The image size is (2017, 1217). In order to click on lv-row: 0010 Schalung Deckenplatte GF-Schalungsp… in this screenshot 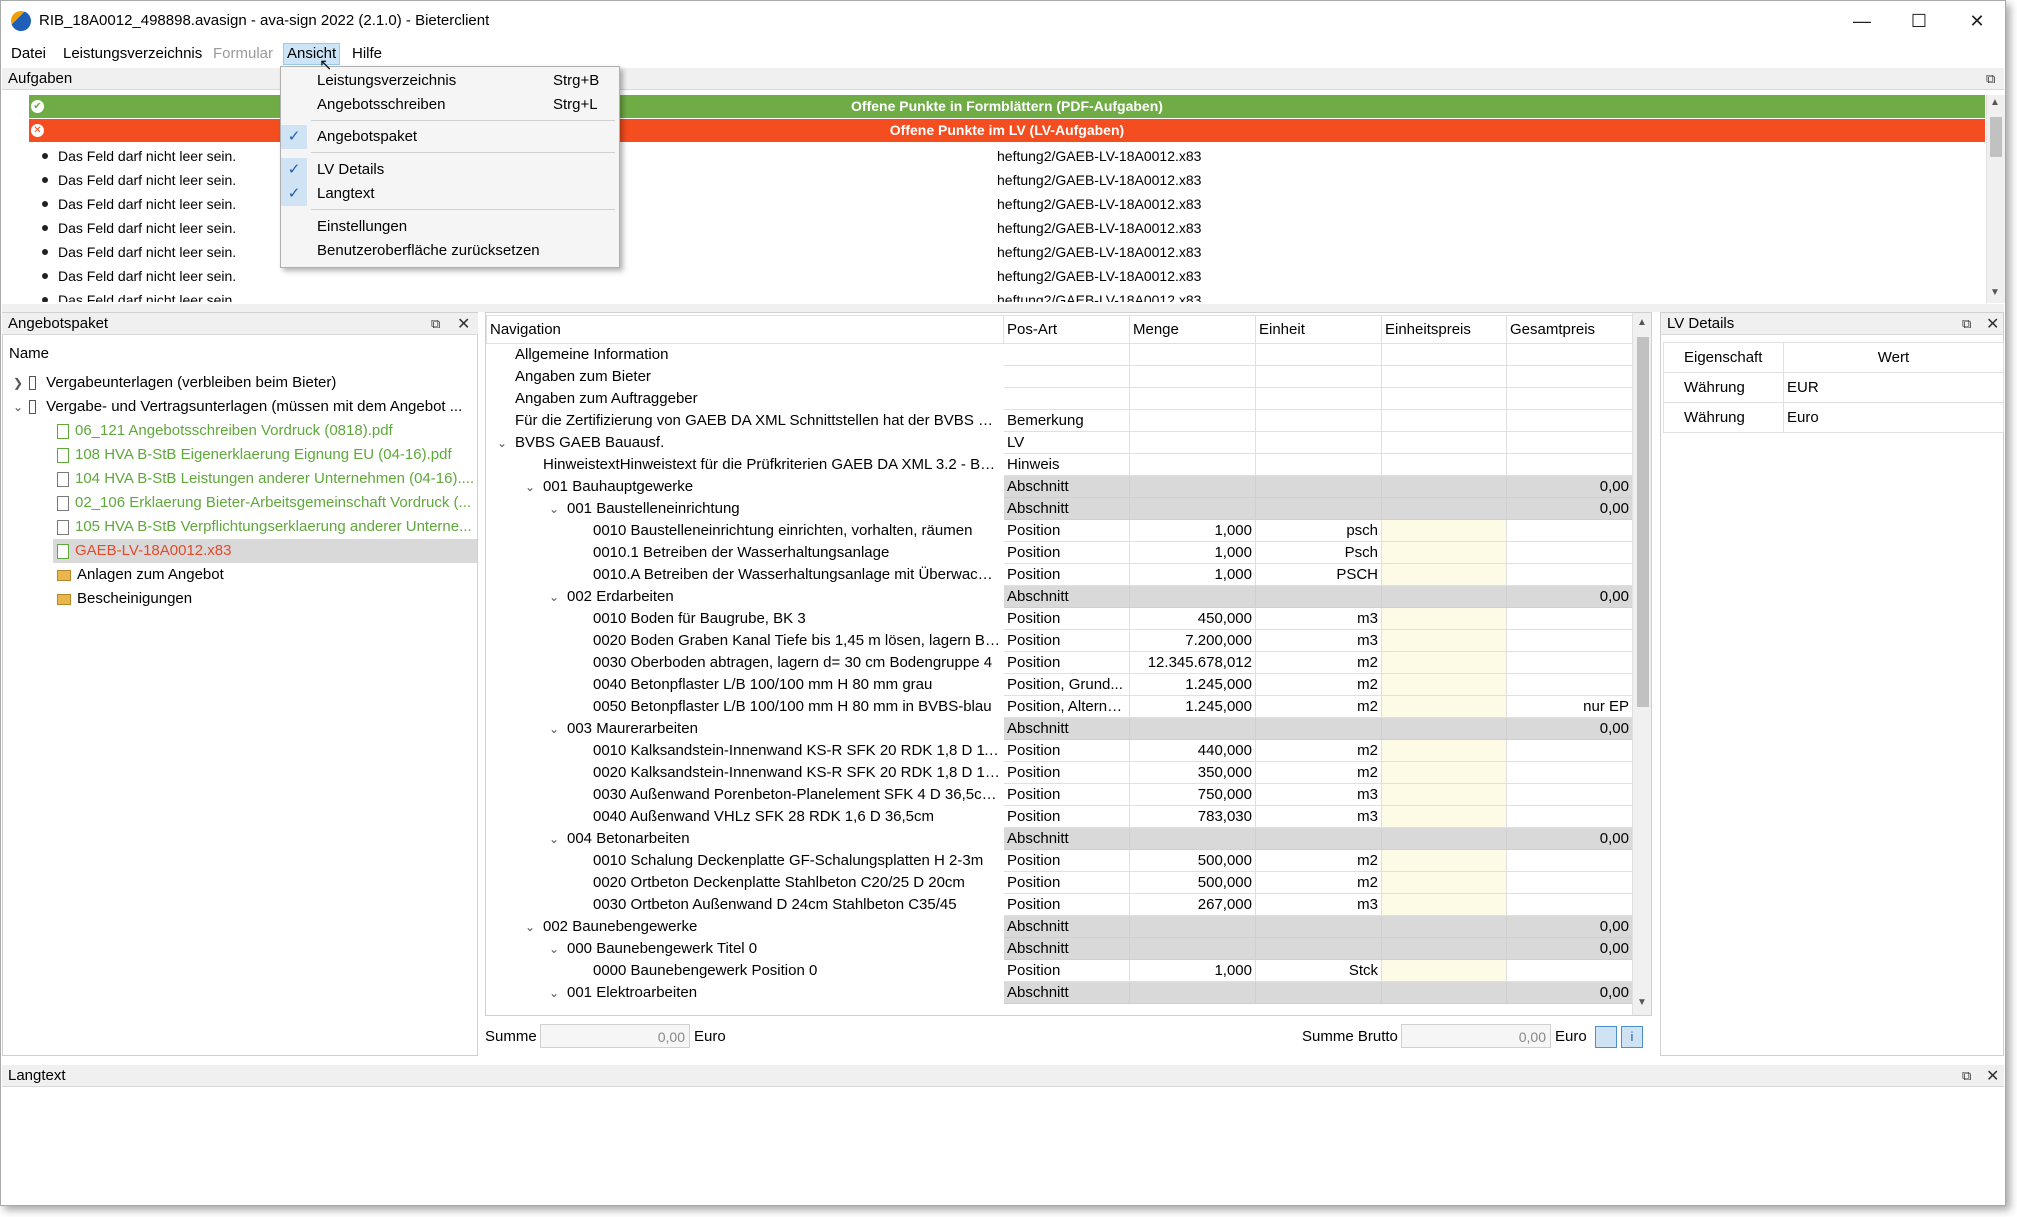, I will do `click(1059, 860)`.